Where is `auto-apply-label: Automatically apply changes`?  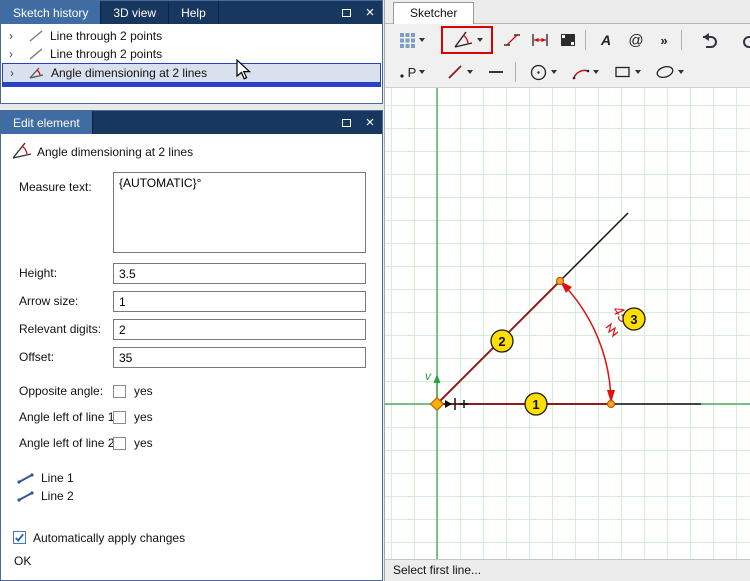
auto-apply-label: Automatically apply changes is located at coordinates (109, 538).